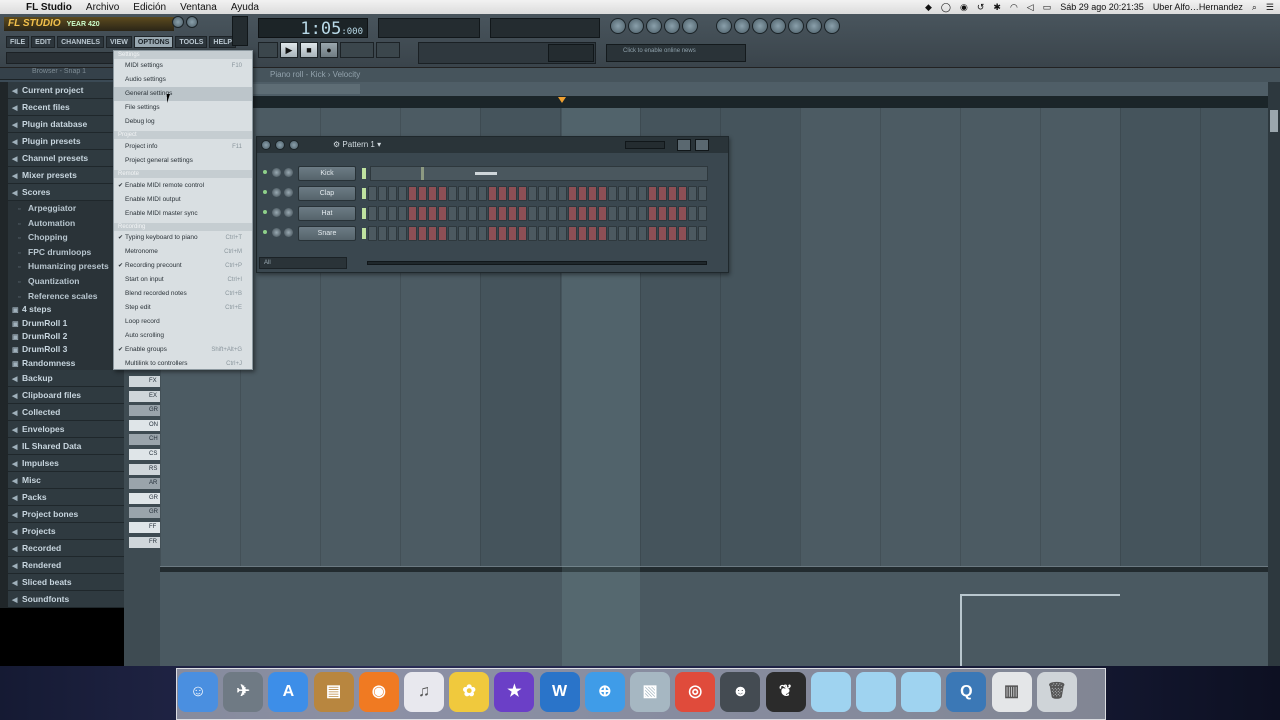  I want to click on browser-item-plugin-presets: ◀ Plugin presets, so click(66, 141).